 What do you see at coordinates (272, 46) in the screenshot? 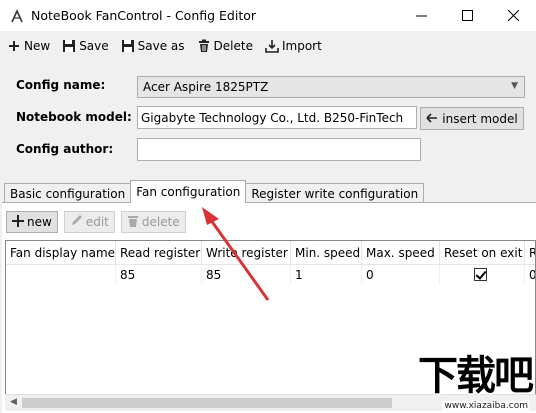
I see `import-icon` at bounding box center [272, 46].